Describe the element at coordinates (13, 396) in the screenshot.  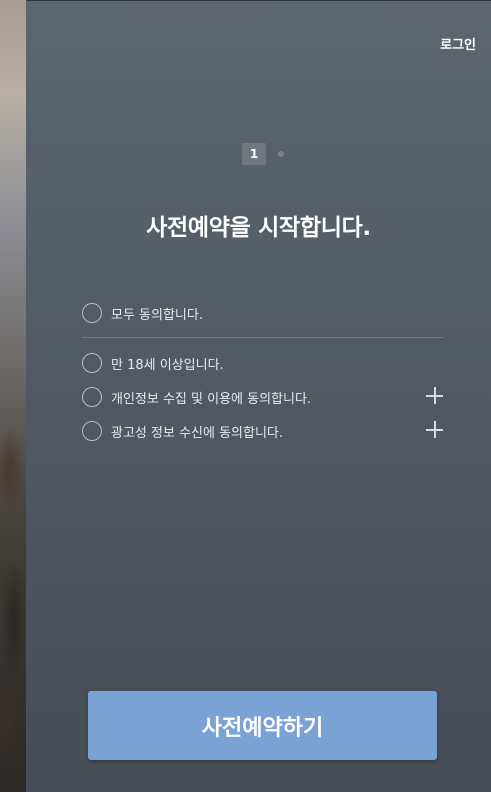
I see `background-image` at that location.